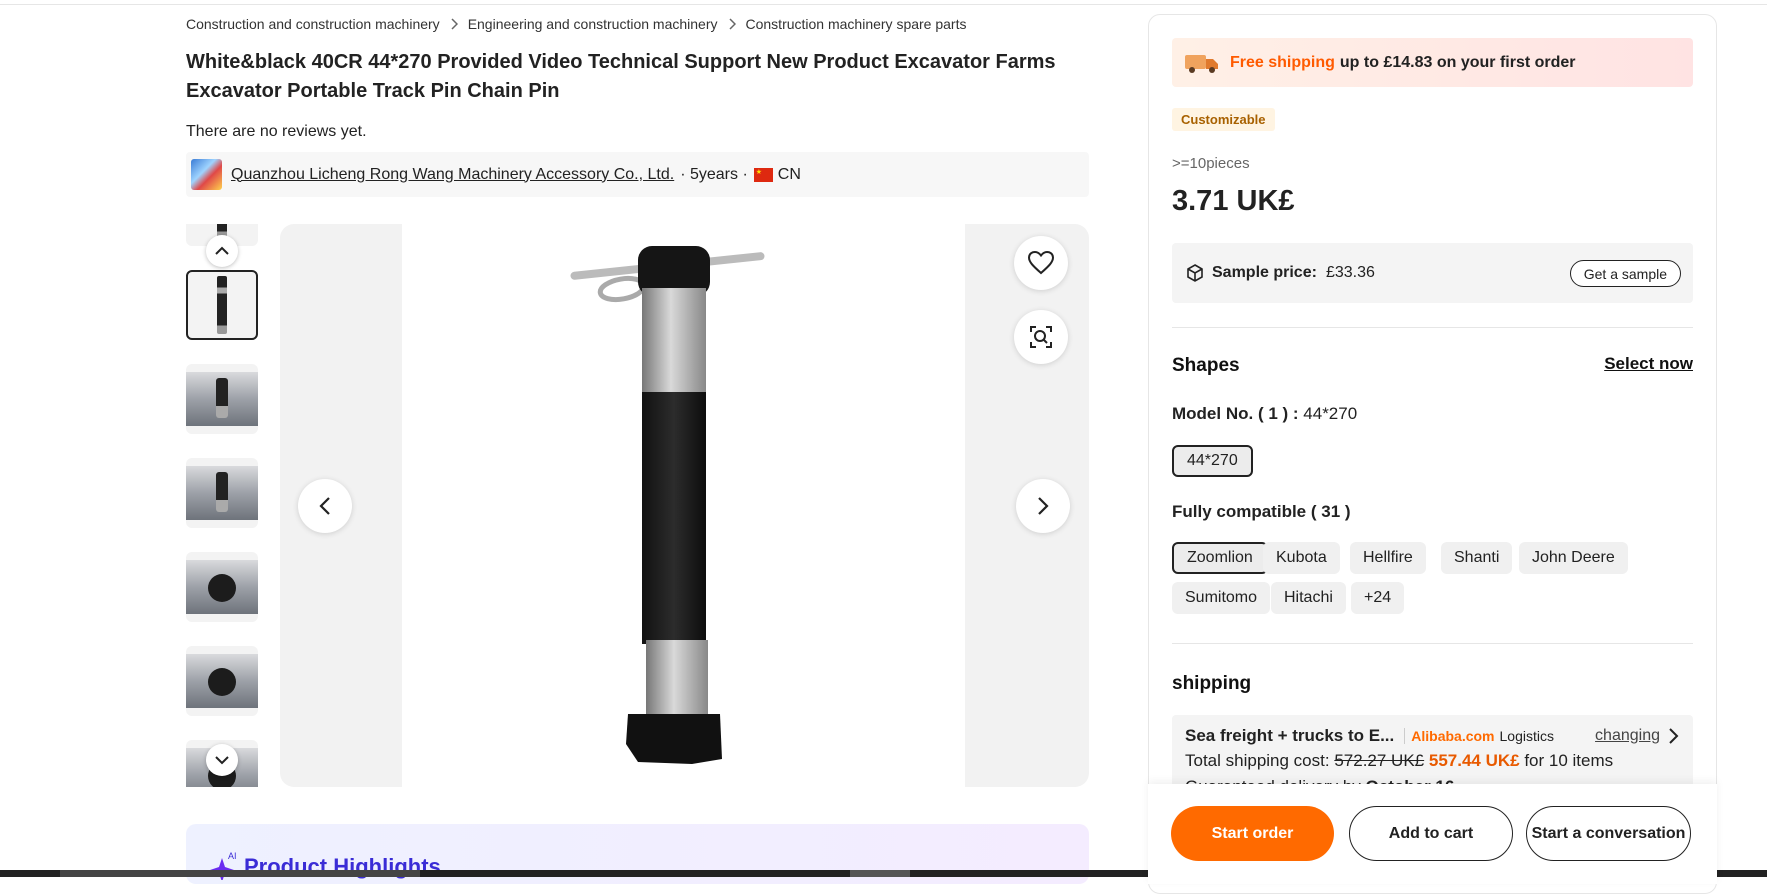  What do you see at coordinates (1388, 558) in the screenshot?
I see `compat-option-hellfire: Hellfire` at bounding box center [1388, 558].